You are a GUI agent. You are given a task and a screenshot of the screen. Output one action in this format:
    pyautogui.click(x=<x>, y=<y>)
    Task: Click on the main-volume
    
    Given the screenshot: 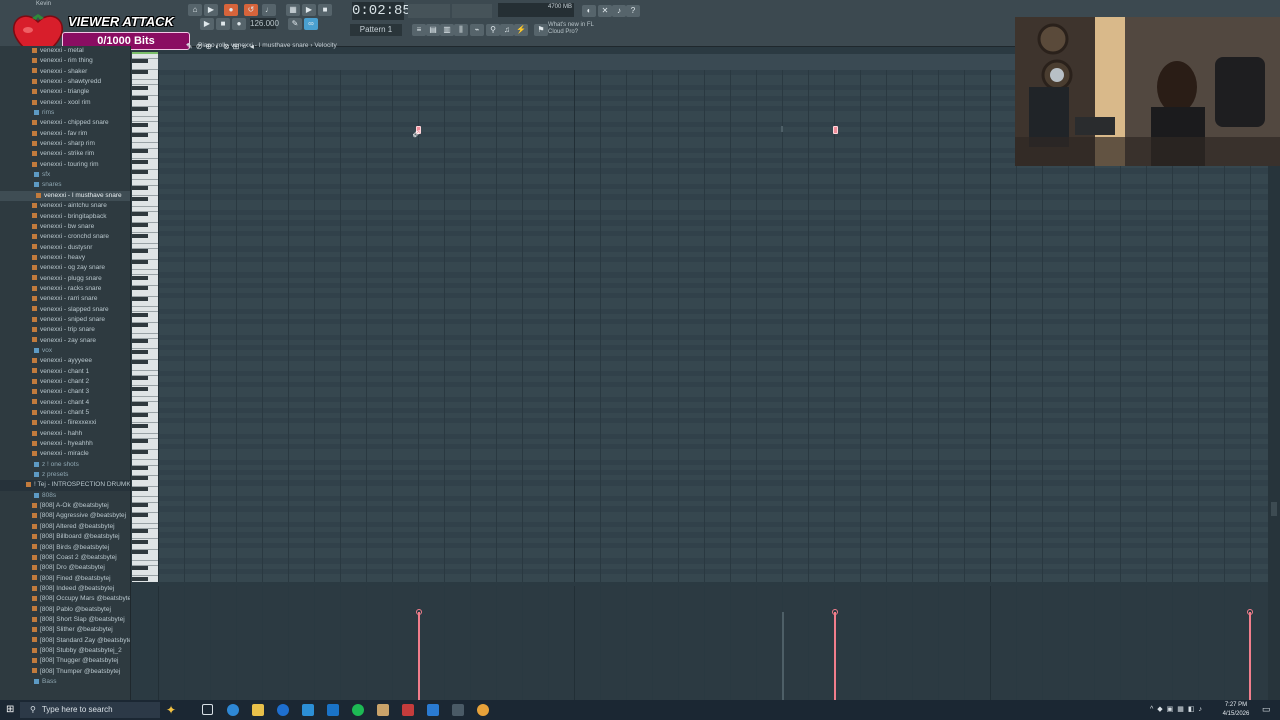 What is the action you would take?
    pyautogui.click(x=429, y=11)
    